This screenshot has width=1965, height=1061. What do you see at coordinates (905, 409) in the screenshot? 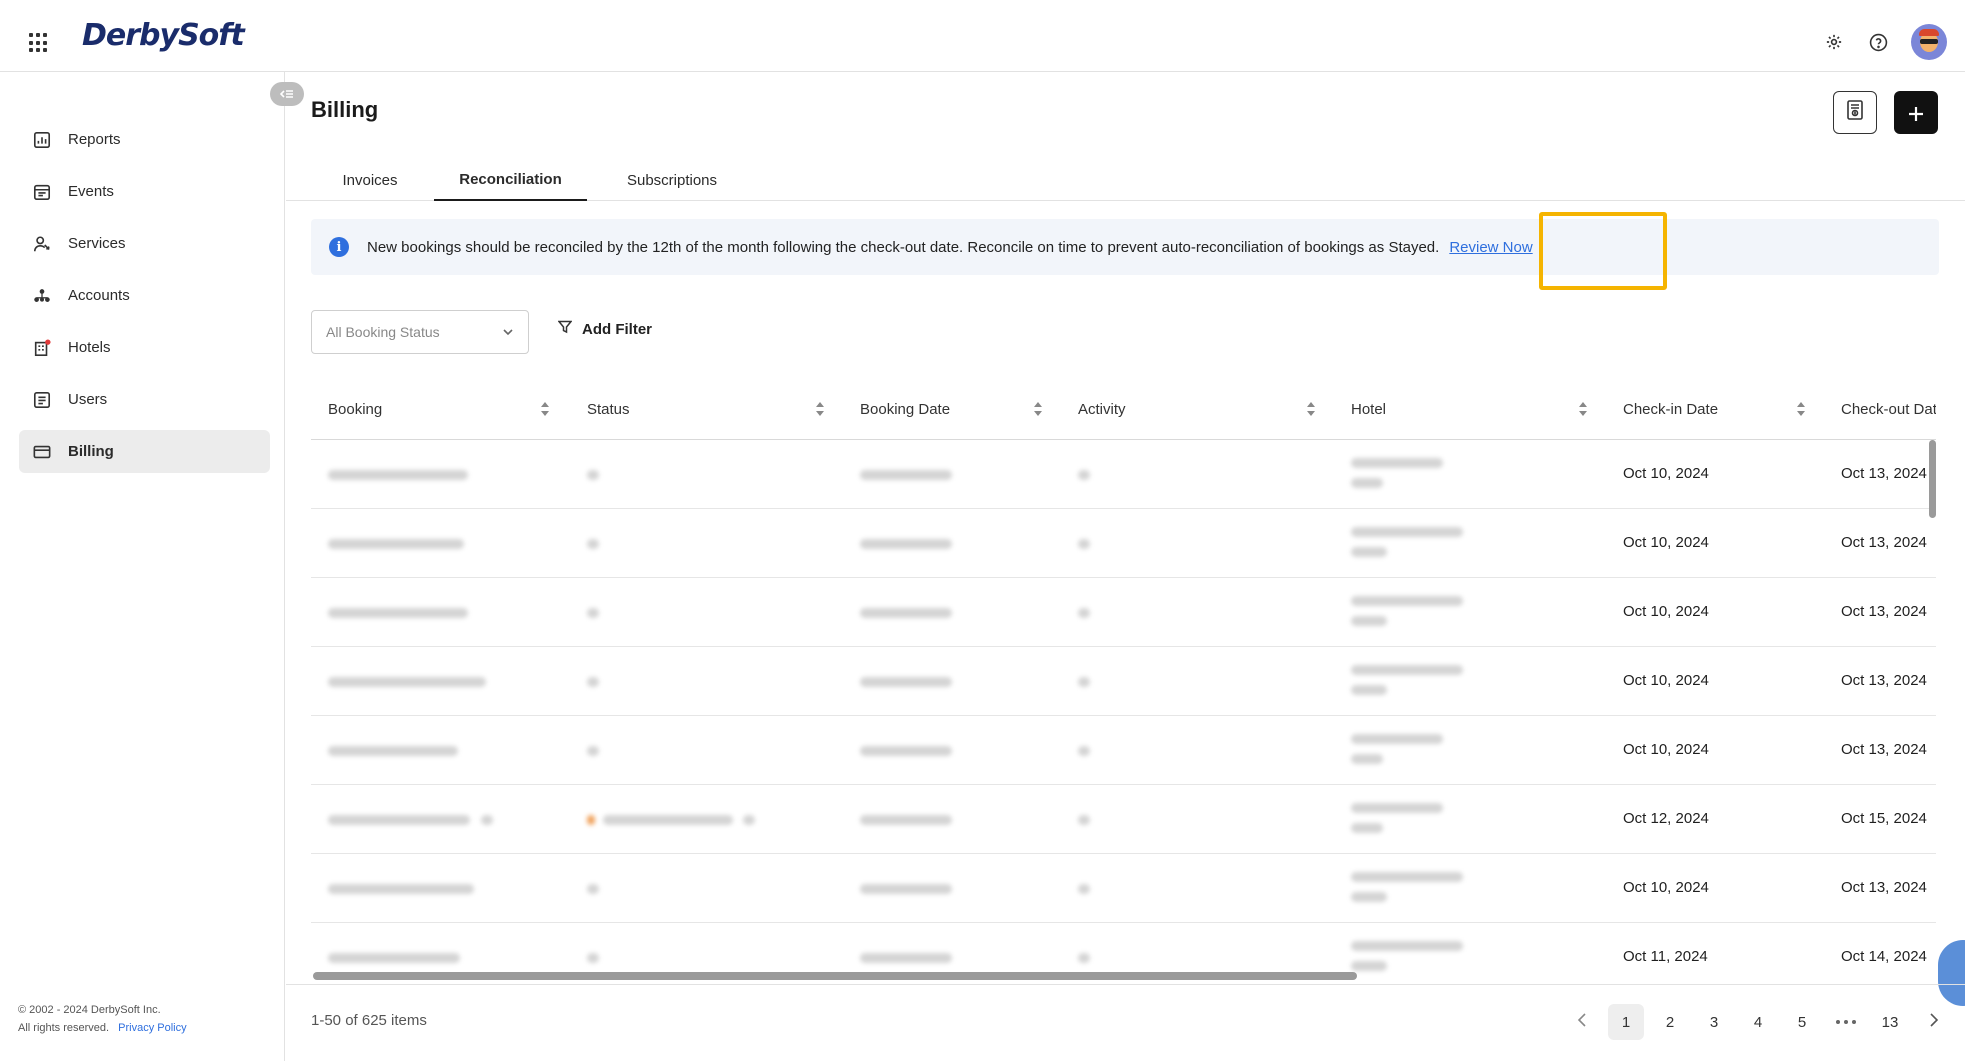
I see `column-header-booking-date: Booking Date` at bounding box center [905, 409].